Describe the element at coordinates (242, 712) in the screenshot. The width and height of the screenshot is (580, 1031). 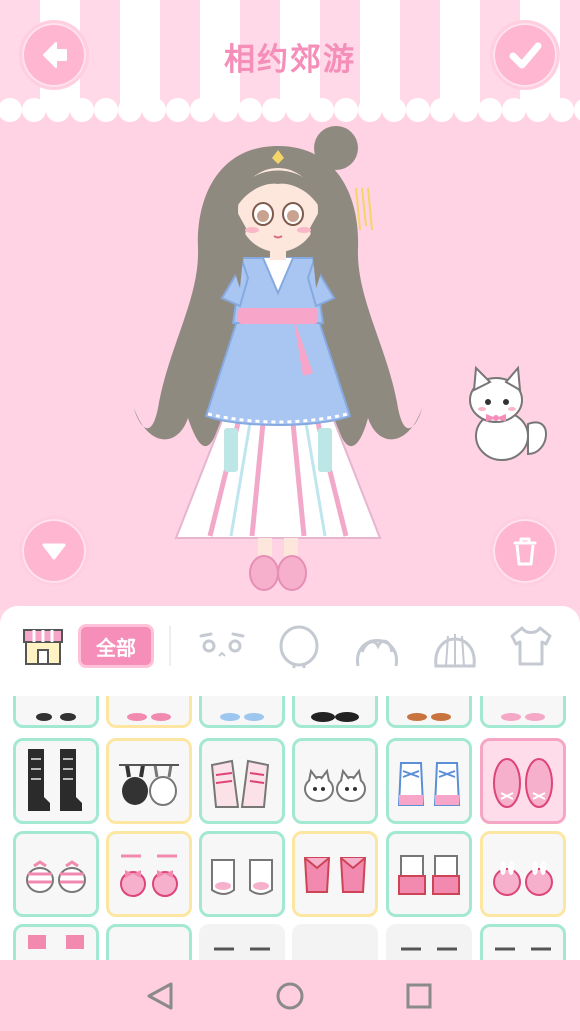
I see `item-blue-shoes` at that location.